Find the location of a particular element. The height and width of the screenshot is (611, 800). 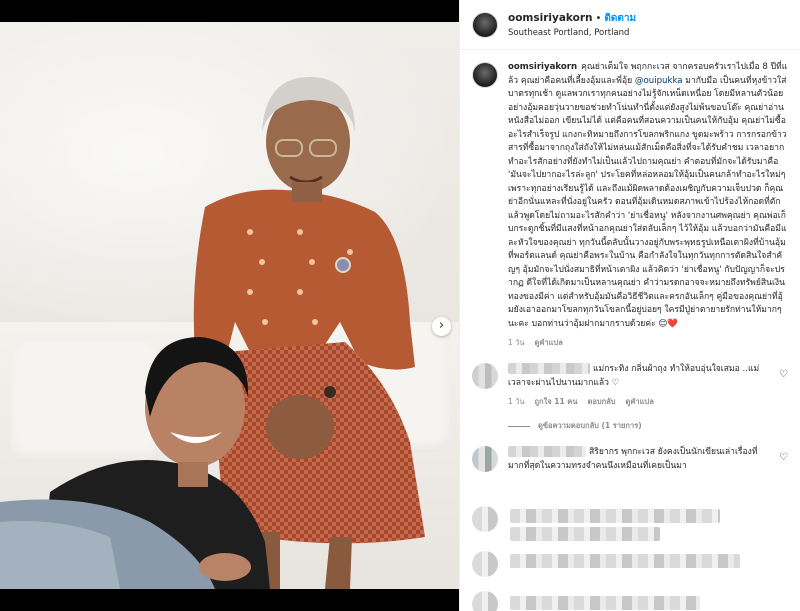

caption-emoji: 😊❤️ is located at coordinates (668, 323).